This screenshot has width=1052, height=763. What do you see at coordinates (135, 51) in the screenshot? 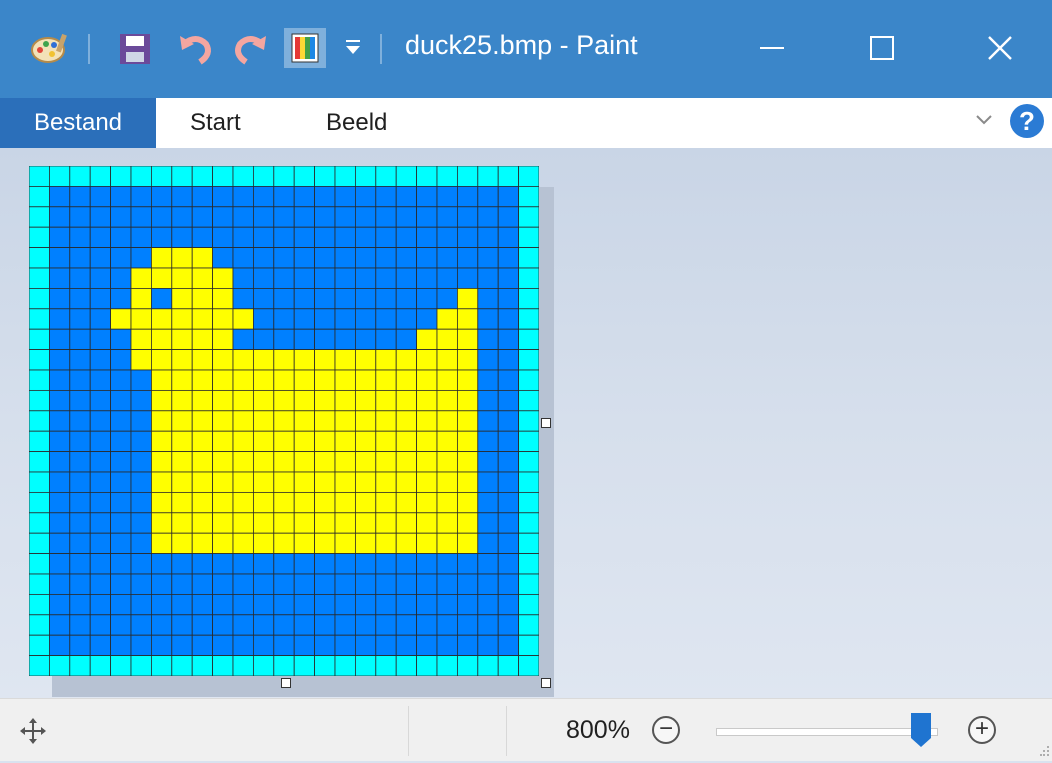
I see `save-icon` at bounding box center [135, 51].